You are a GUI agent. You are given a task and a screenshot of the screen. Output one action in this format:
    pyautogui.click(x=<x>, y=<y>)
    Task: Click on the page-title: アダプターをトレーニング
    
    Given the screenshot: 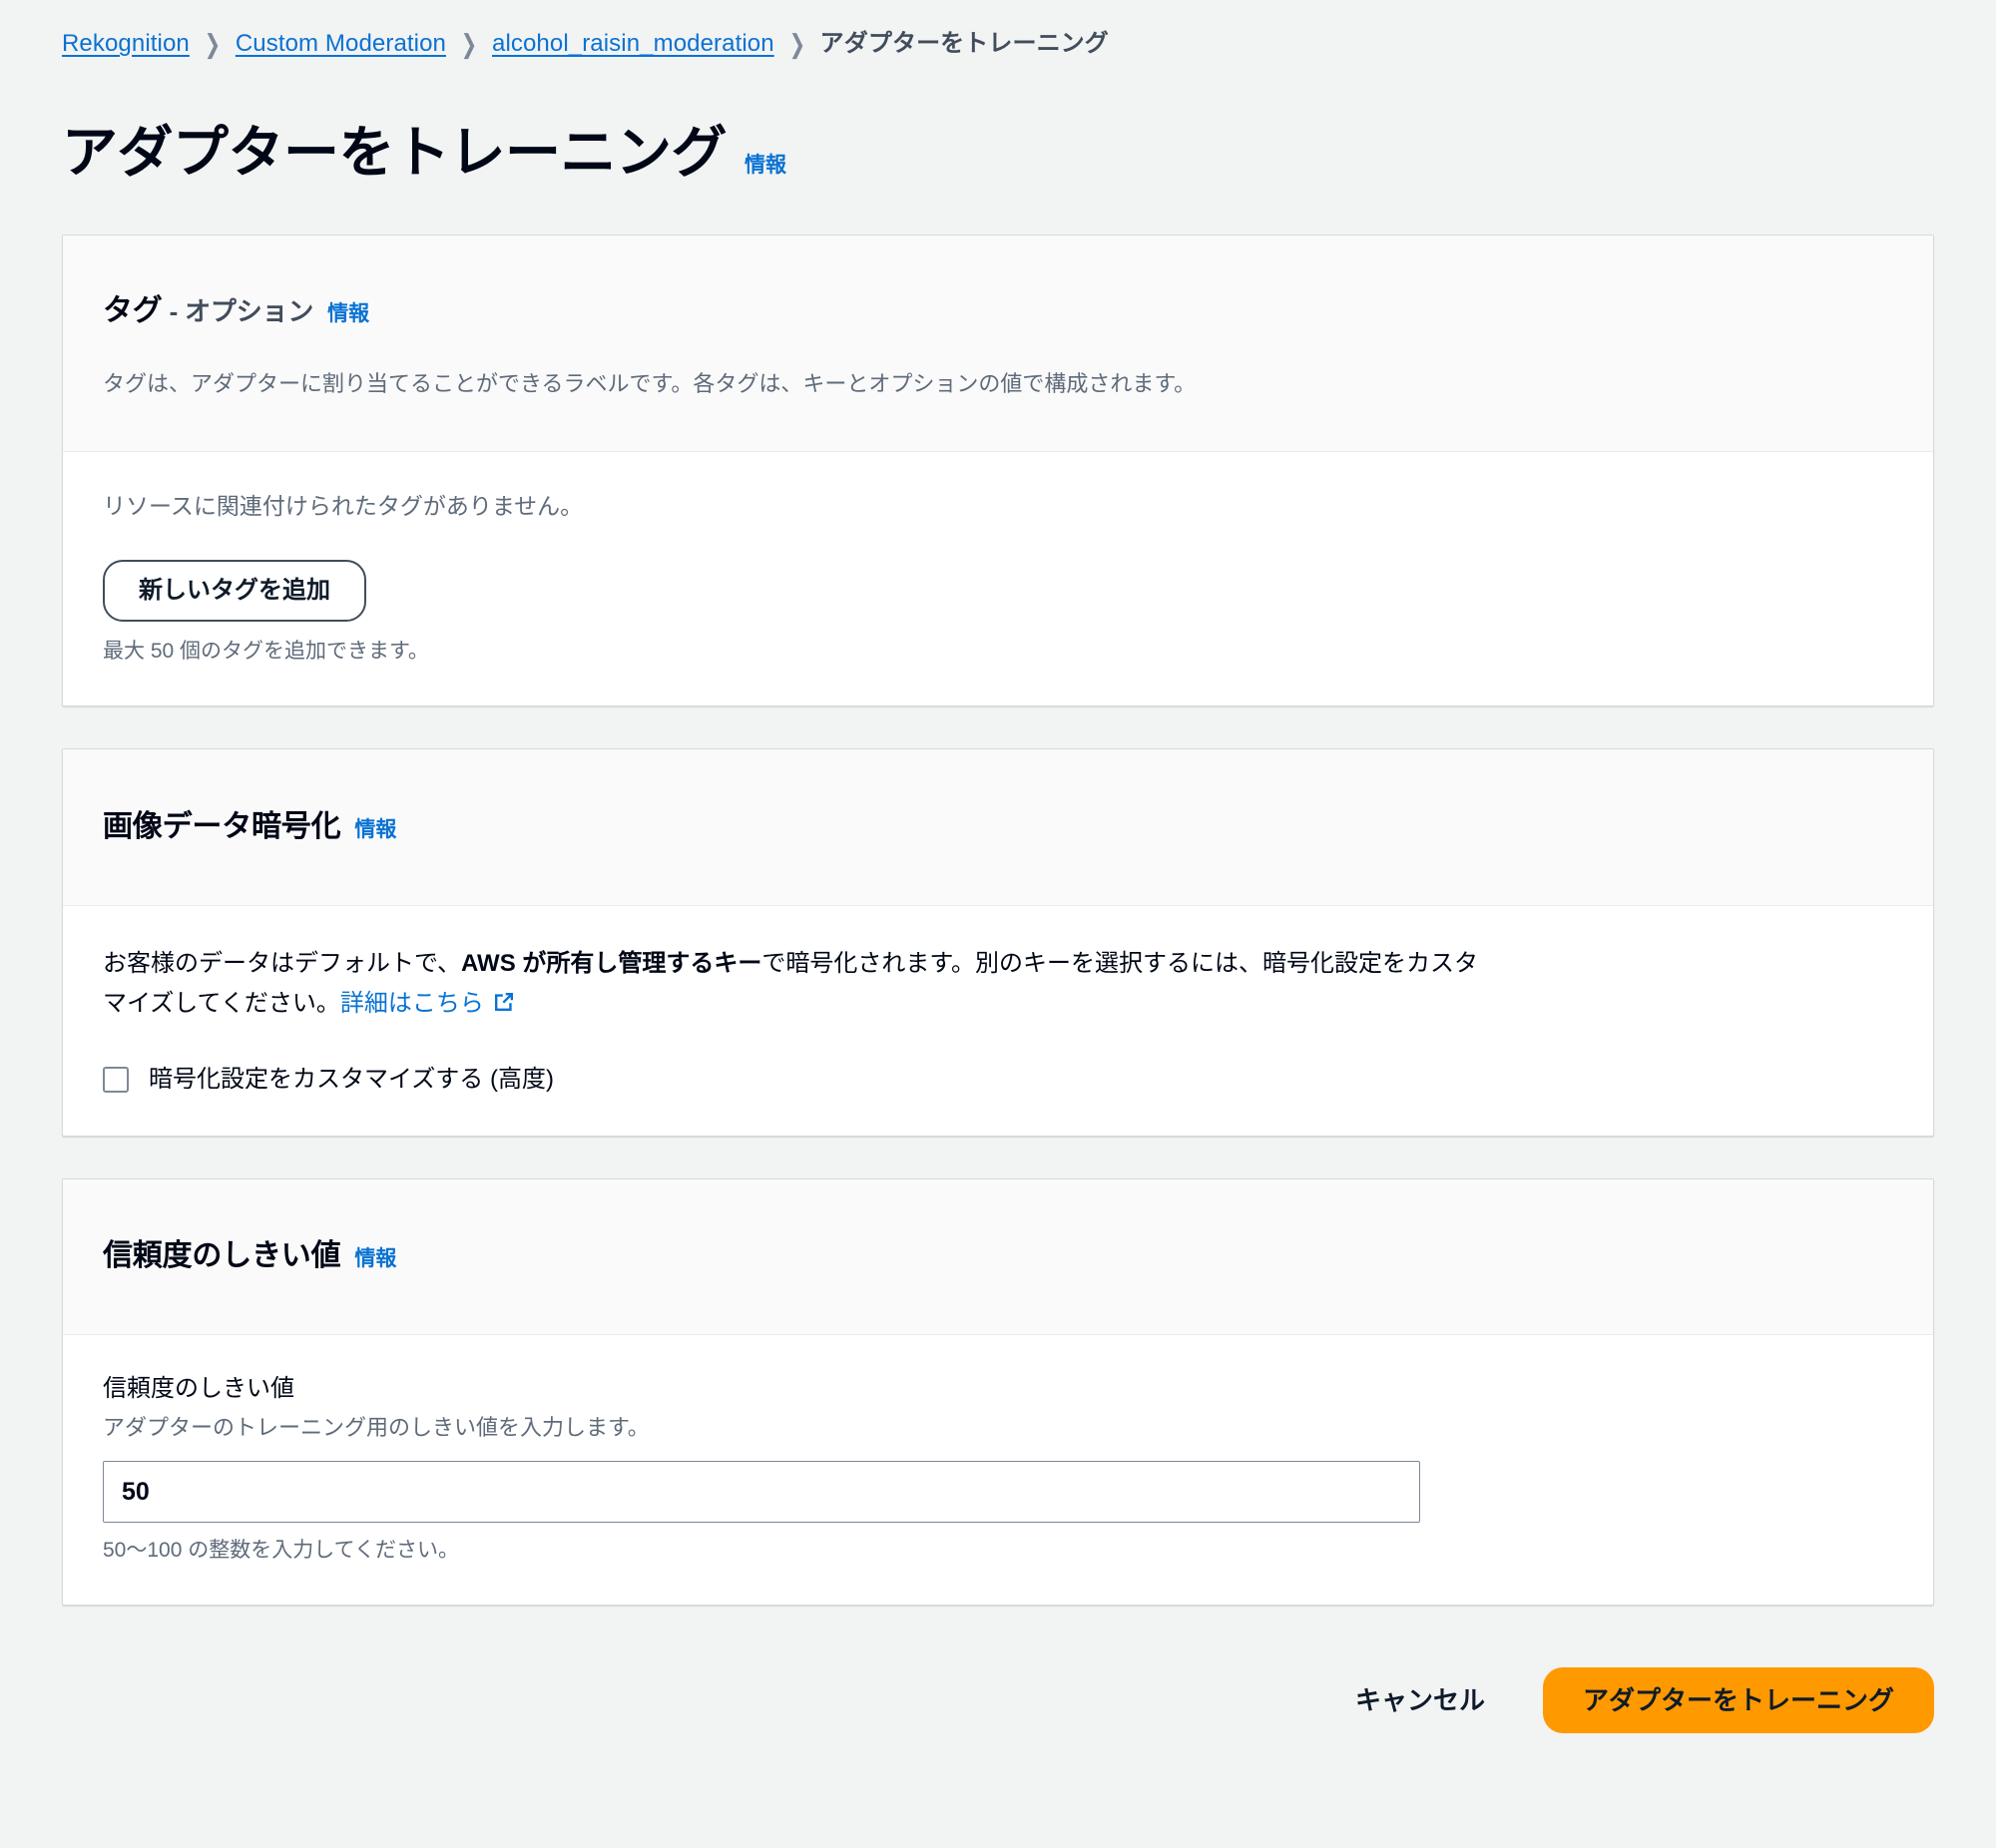 What is the action you would take?
    pyautogui.click(x=395, y=152)
    